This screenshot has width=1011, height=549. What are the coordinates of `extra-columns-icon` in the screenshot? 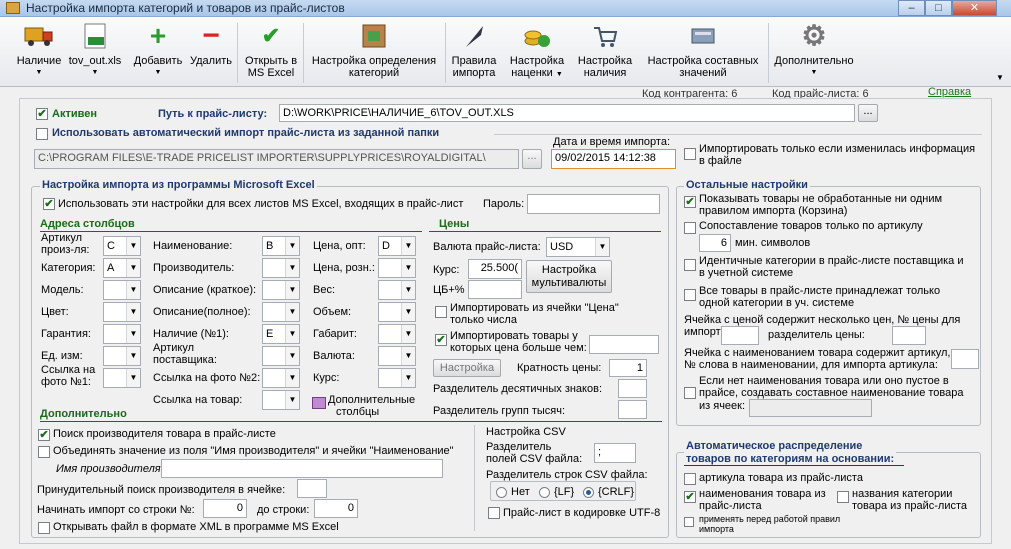 It's located at (319, 403).